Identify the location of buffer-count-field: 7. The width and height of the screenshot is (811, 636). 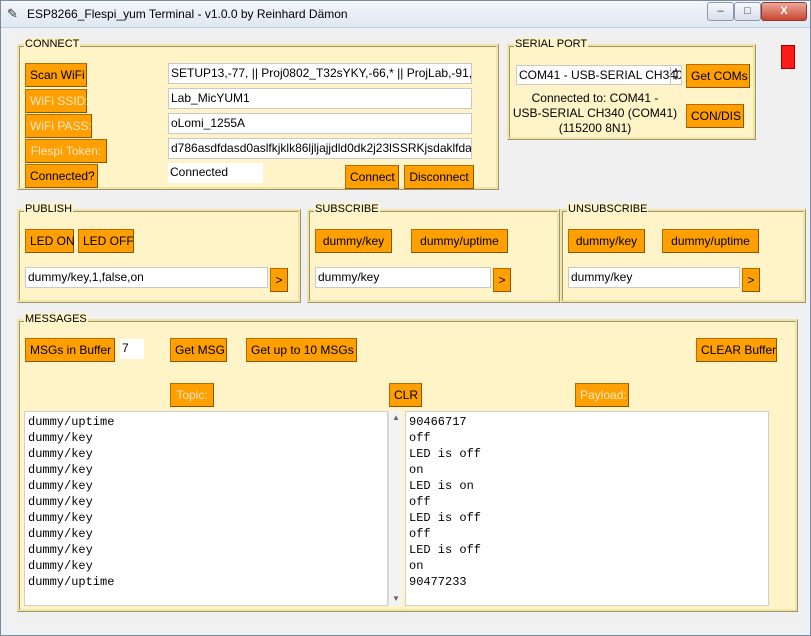
(132, 349).